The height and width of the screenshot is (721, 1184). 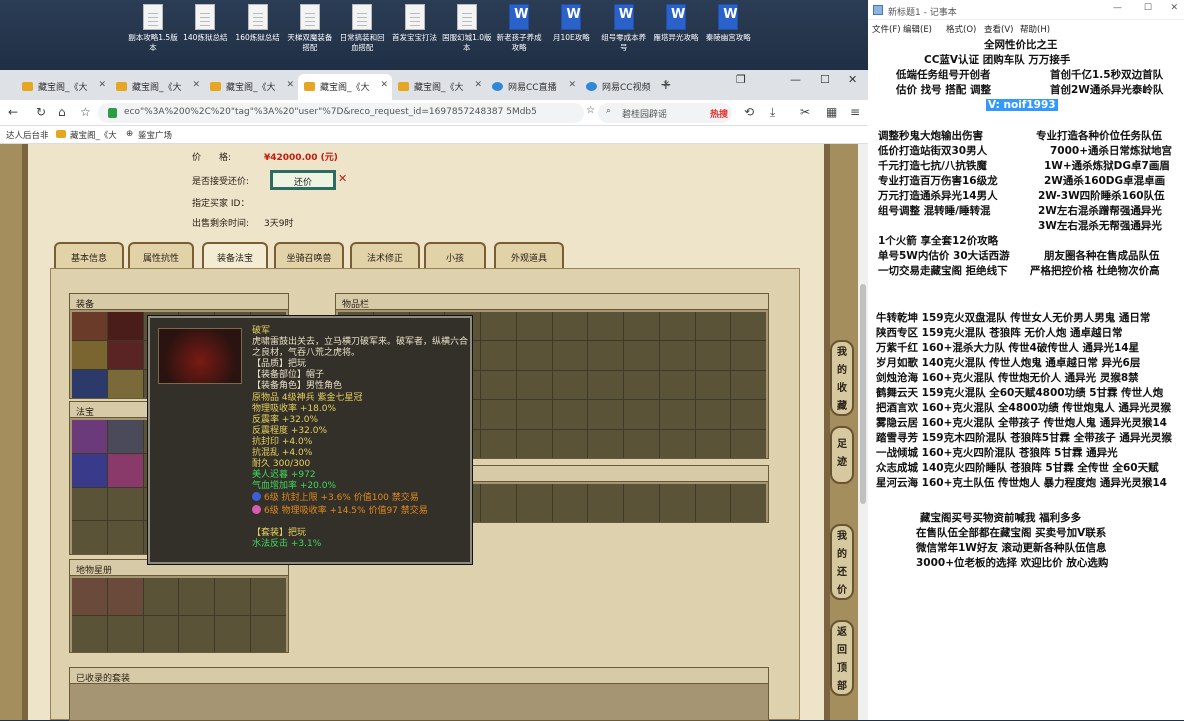 What do you see at coordinates (309, 255) in the screenshot?
I see `tab-mounts-pets: 坐骑召唤兽` at bounding box center [309, 255].